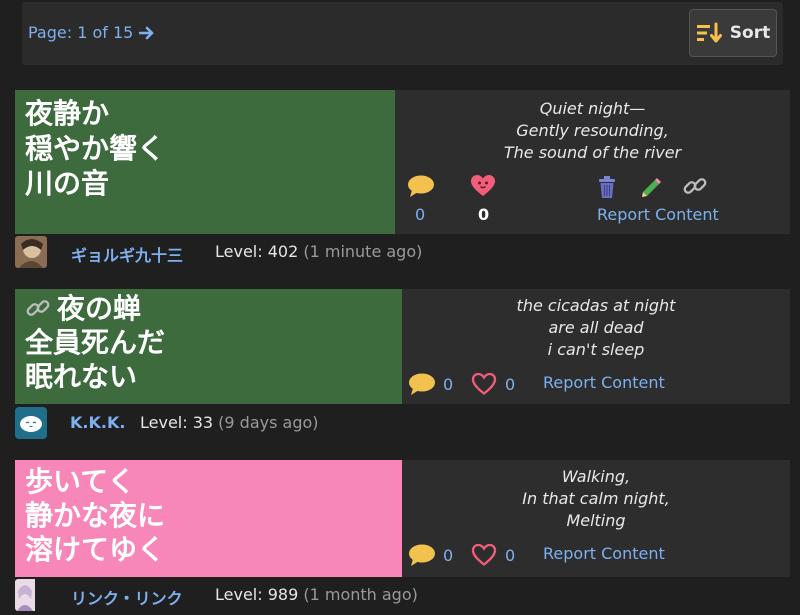  I want to click on haiku-line: 静かな夜に, so click(95, 515).